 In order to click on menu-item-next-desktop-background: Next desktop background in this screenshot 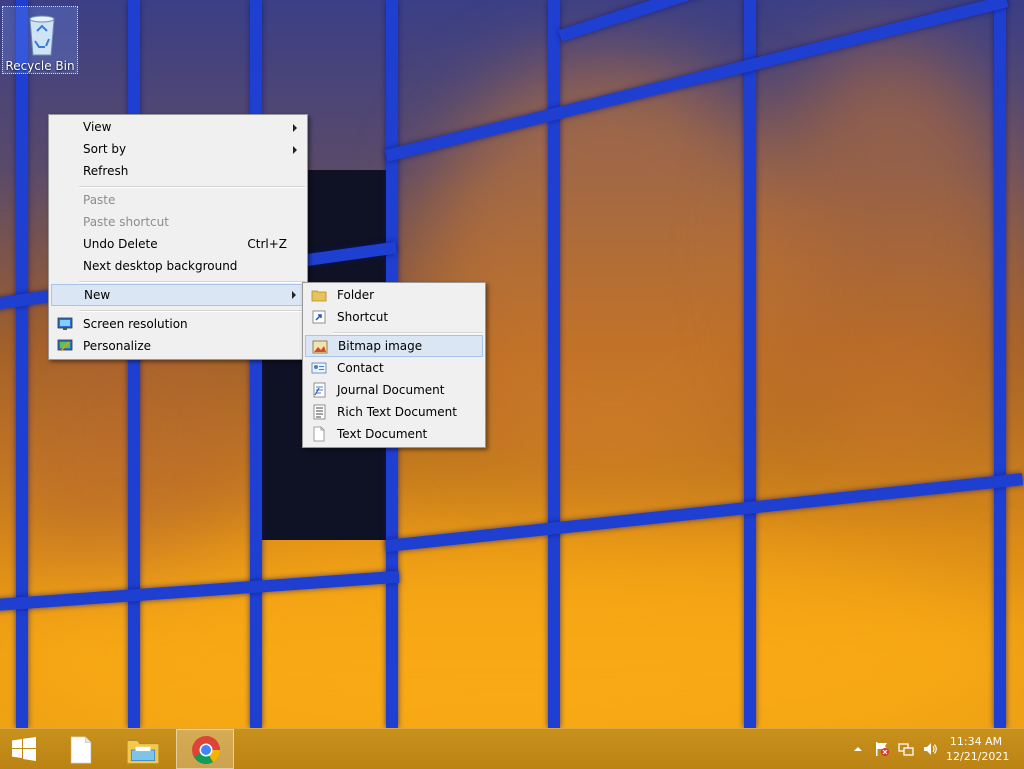, I will do `click(178, 266)`.